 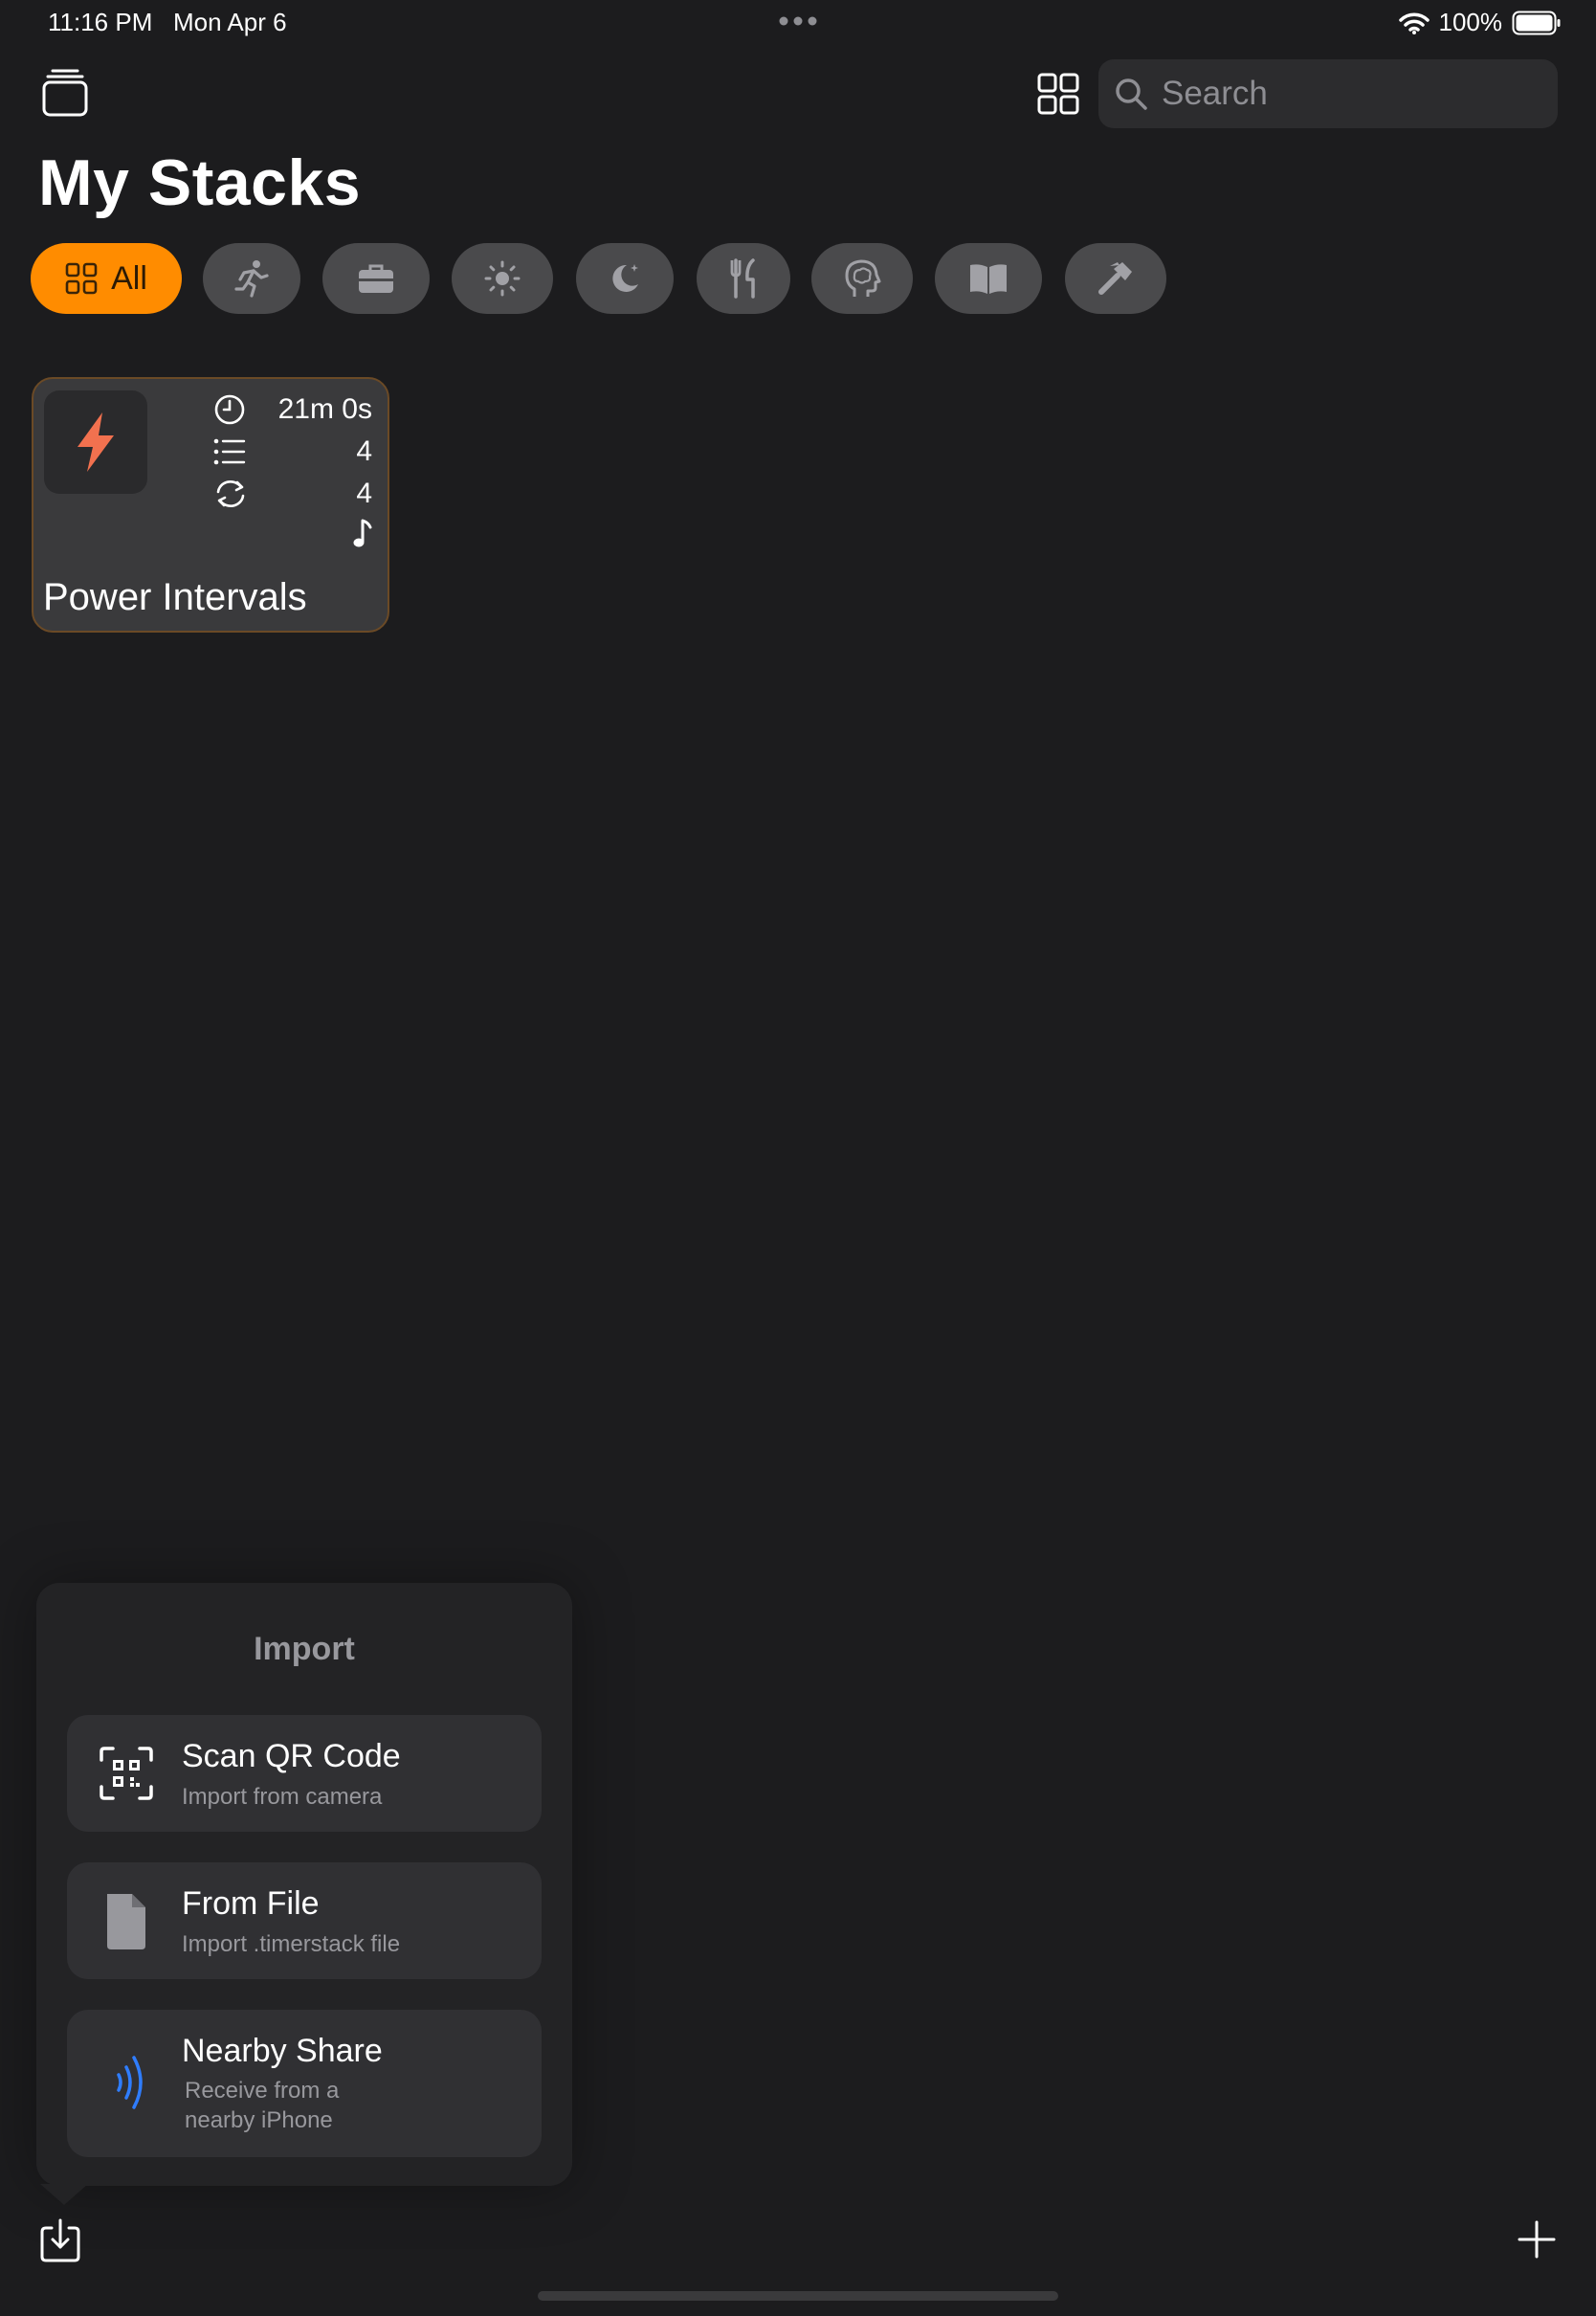 I want to click on briefcase-icon, so click(x=376, y=278).